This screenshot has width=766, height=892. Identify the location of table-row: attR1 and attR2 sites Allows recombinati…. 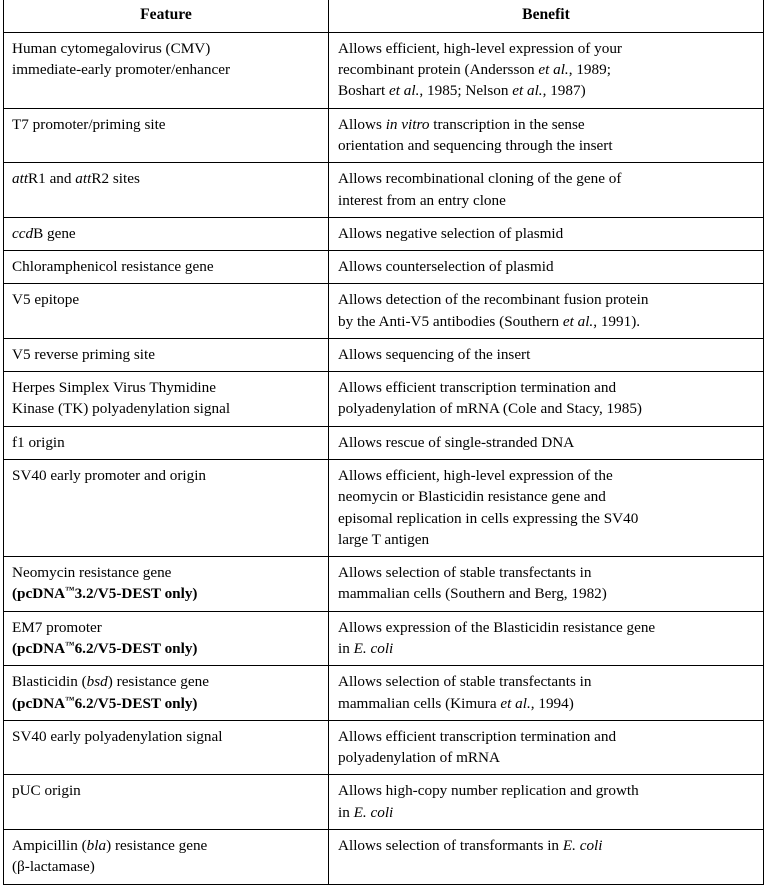
(383, 190).